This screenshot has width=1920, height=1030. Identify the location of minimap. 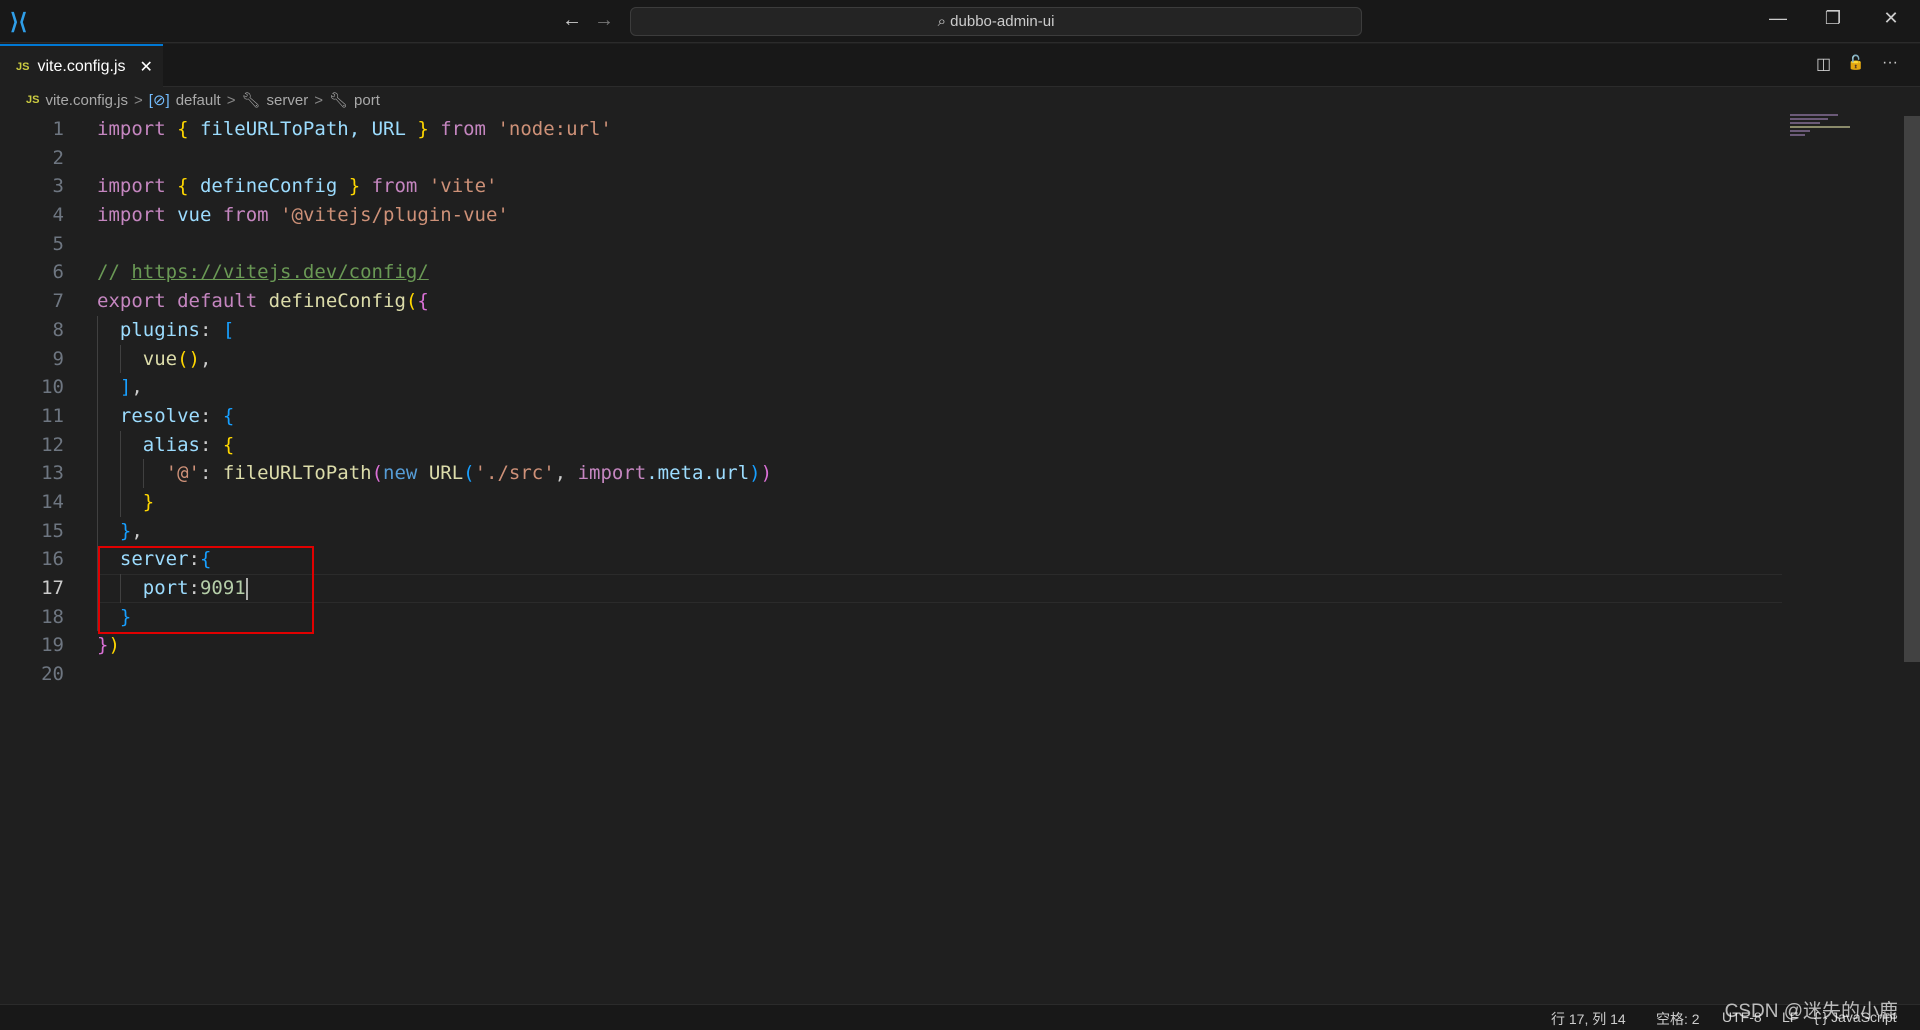
(1825, 134).